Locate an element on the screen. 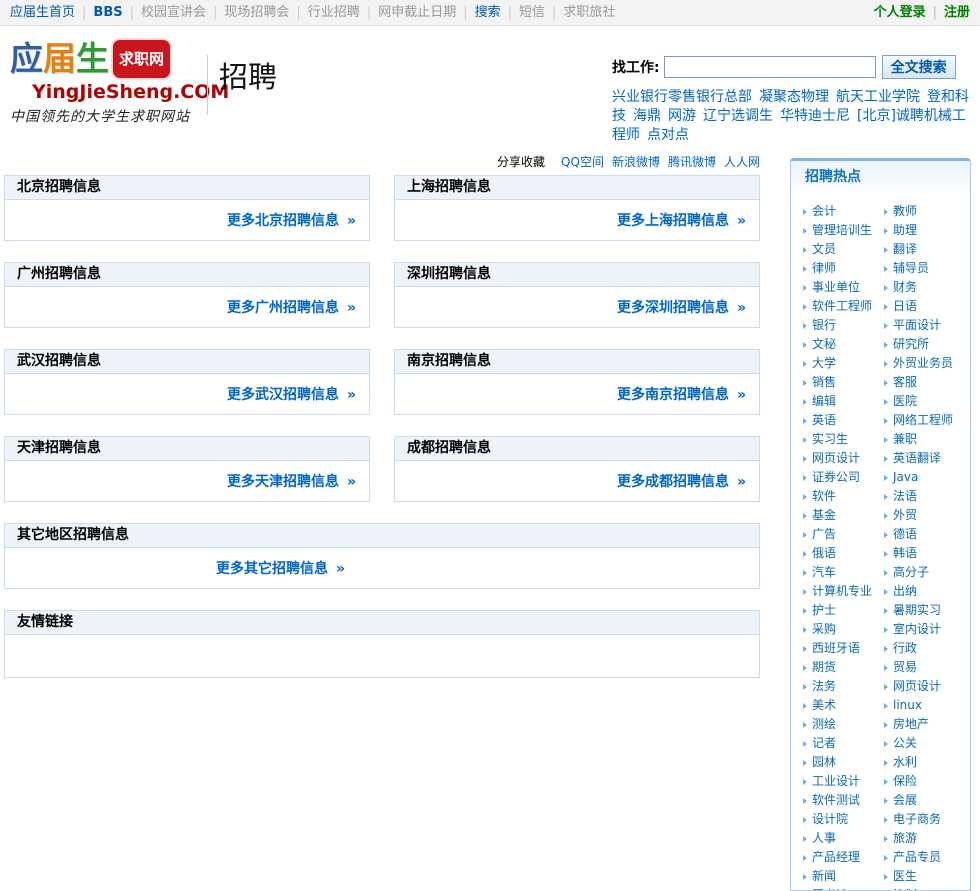  hot-job-link: 网络工程师 is located at coordinates (923, 420).